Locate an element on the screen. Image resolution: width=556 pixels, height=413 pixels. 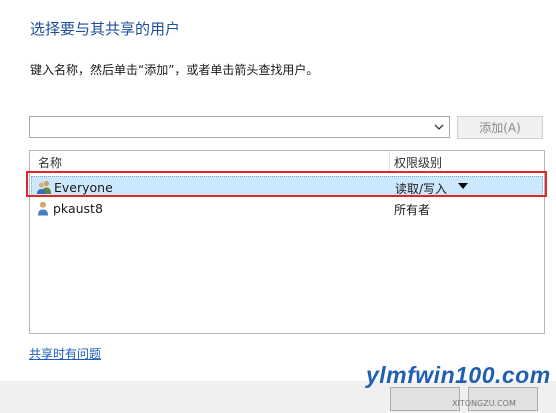
row-user-name: Everyone is located at coordinates (83, 187).